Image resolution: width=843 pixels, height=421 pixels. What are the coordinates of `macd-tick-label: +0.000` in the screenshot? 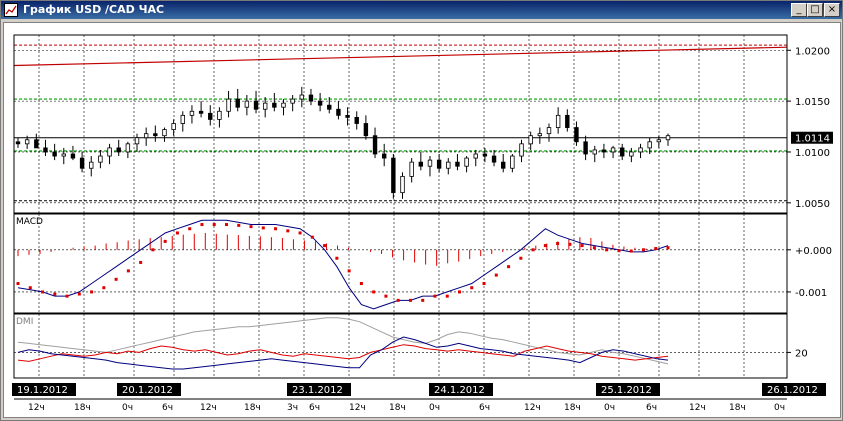 It's located at (813, 251).